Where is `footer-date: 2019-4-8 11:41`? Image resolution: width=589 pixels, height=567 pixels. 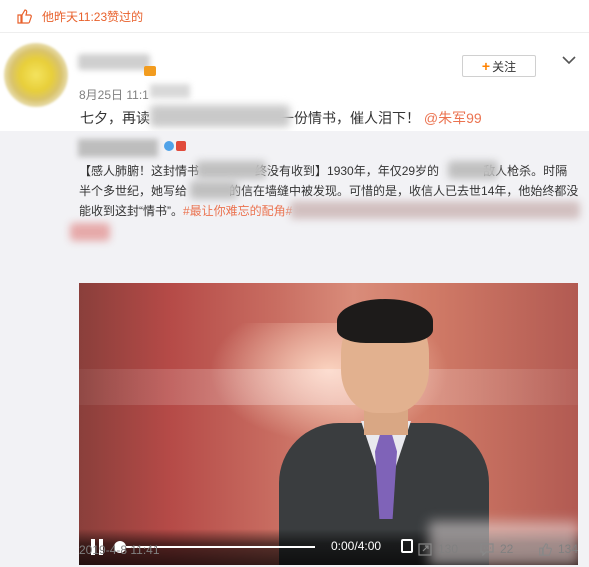 footer-date: 2019-4-8 11:41 is located at coordinates (119, 550).